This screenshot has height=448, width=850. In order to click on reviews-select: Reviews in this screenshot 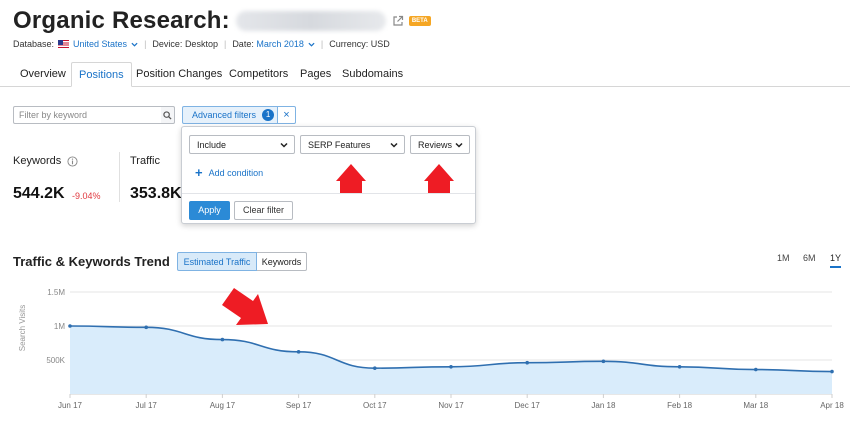, I will do `click(440, 144)`.